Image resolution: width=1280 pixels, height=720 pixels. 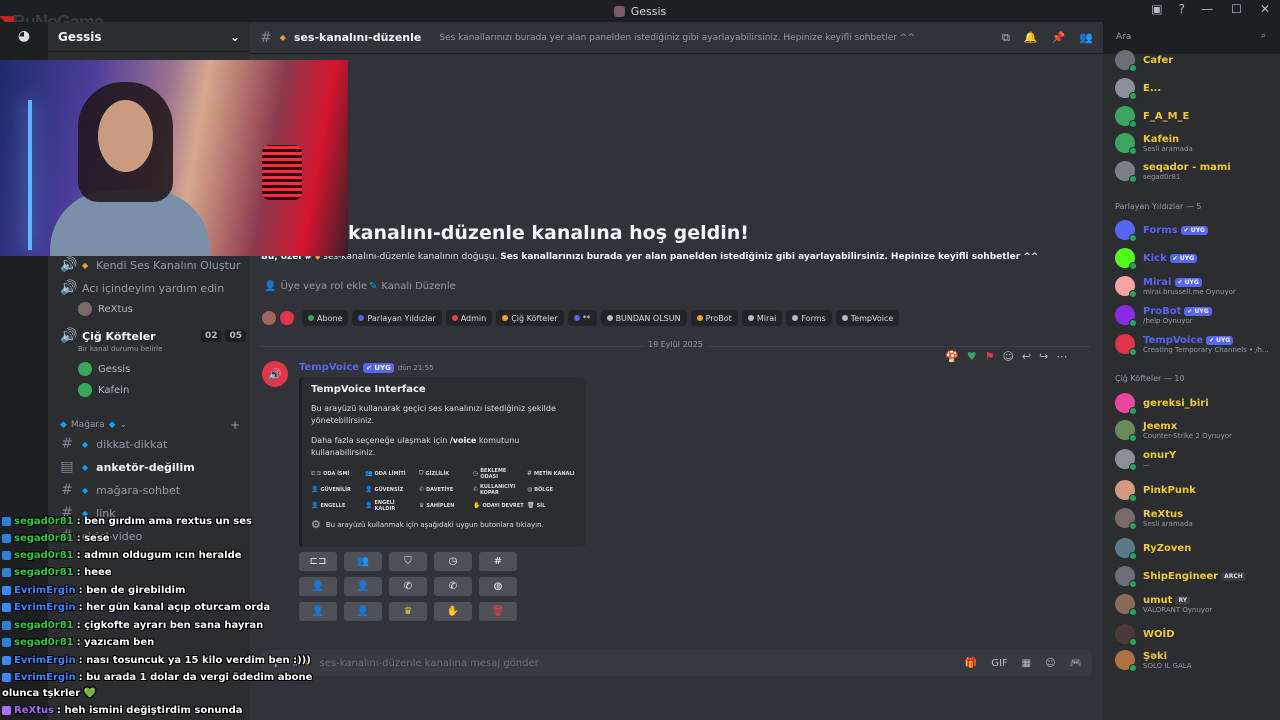 I want to click on privacy-button: ⛉, so click(x=408, y=561).